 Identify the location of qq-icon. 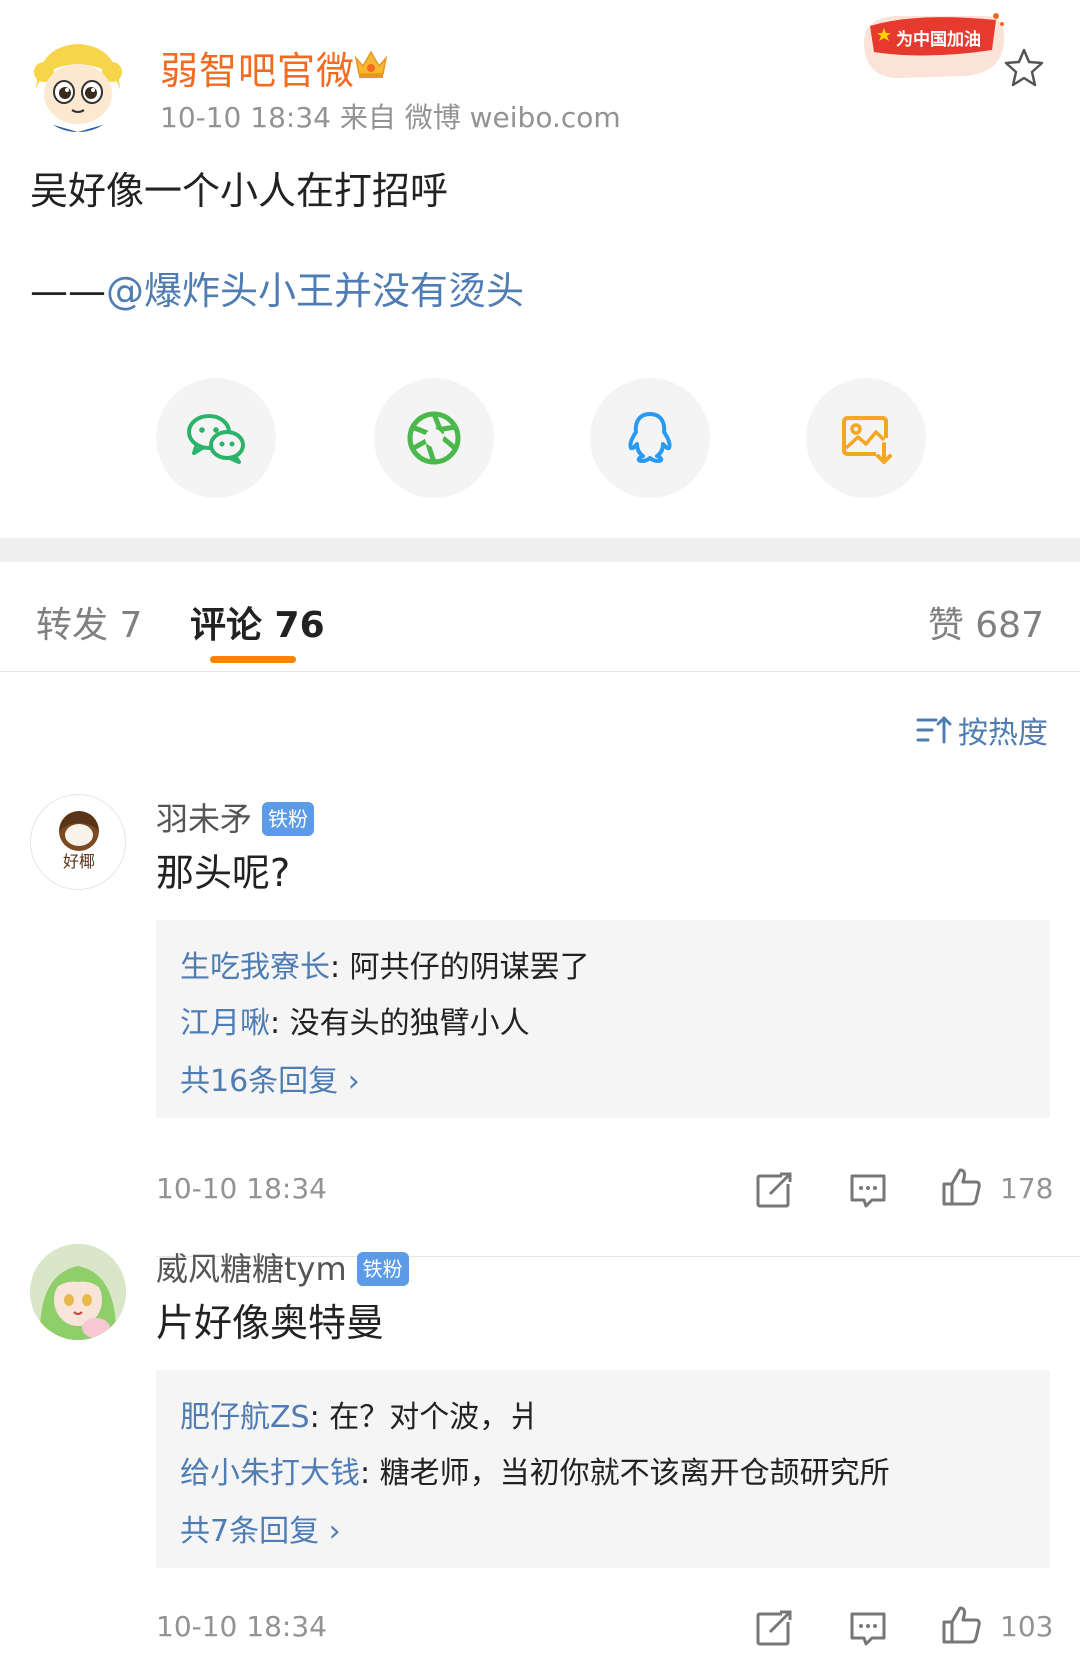
(650, 437).